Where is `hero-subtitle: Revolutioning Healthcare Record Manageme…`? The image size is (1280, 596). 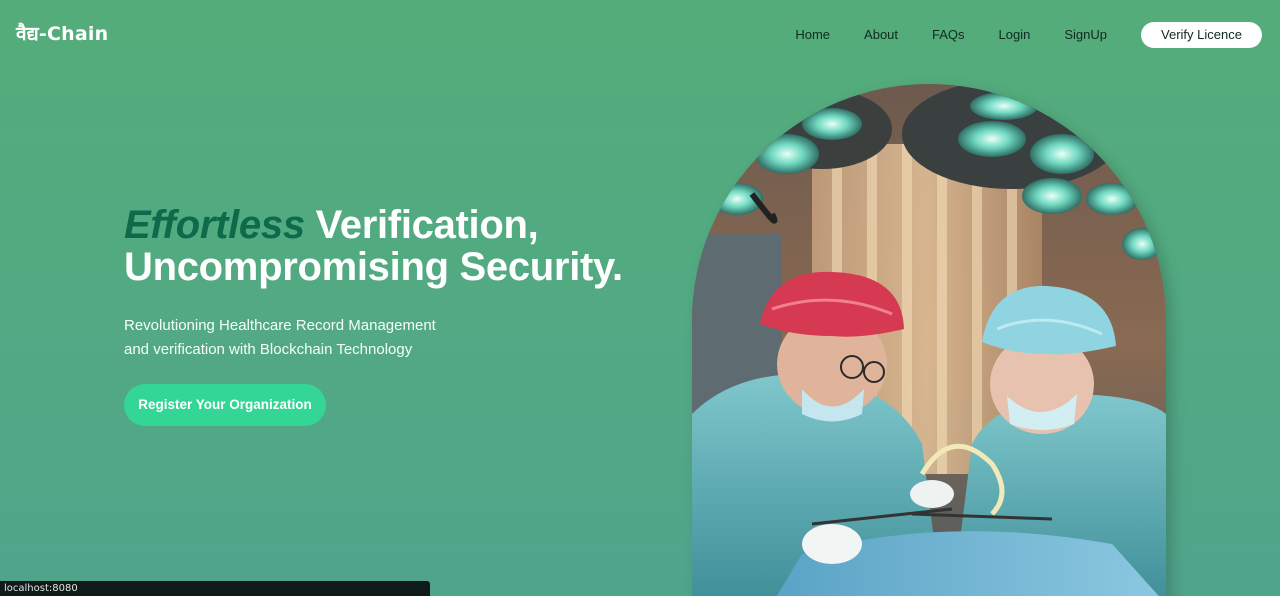 hero-subtitle: Revolutioning Healthcare Record Manageme… is located at coordinates (304, 338).